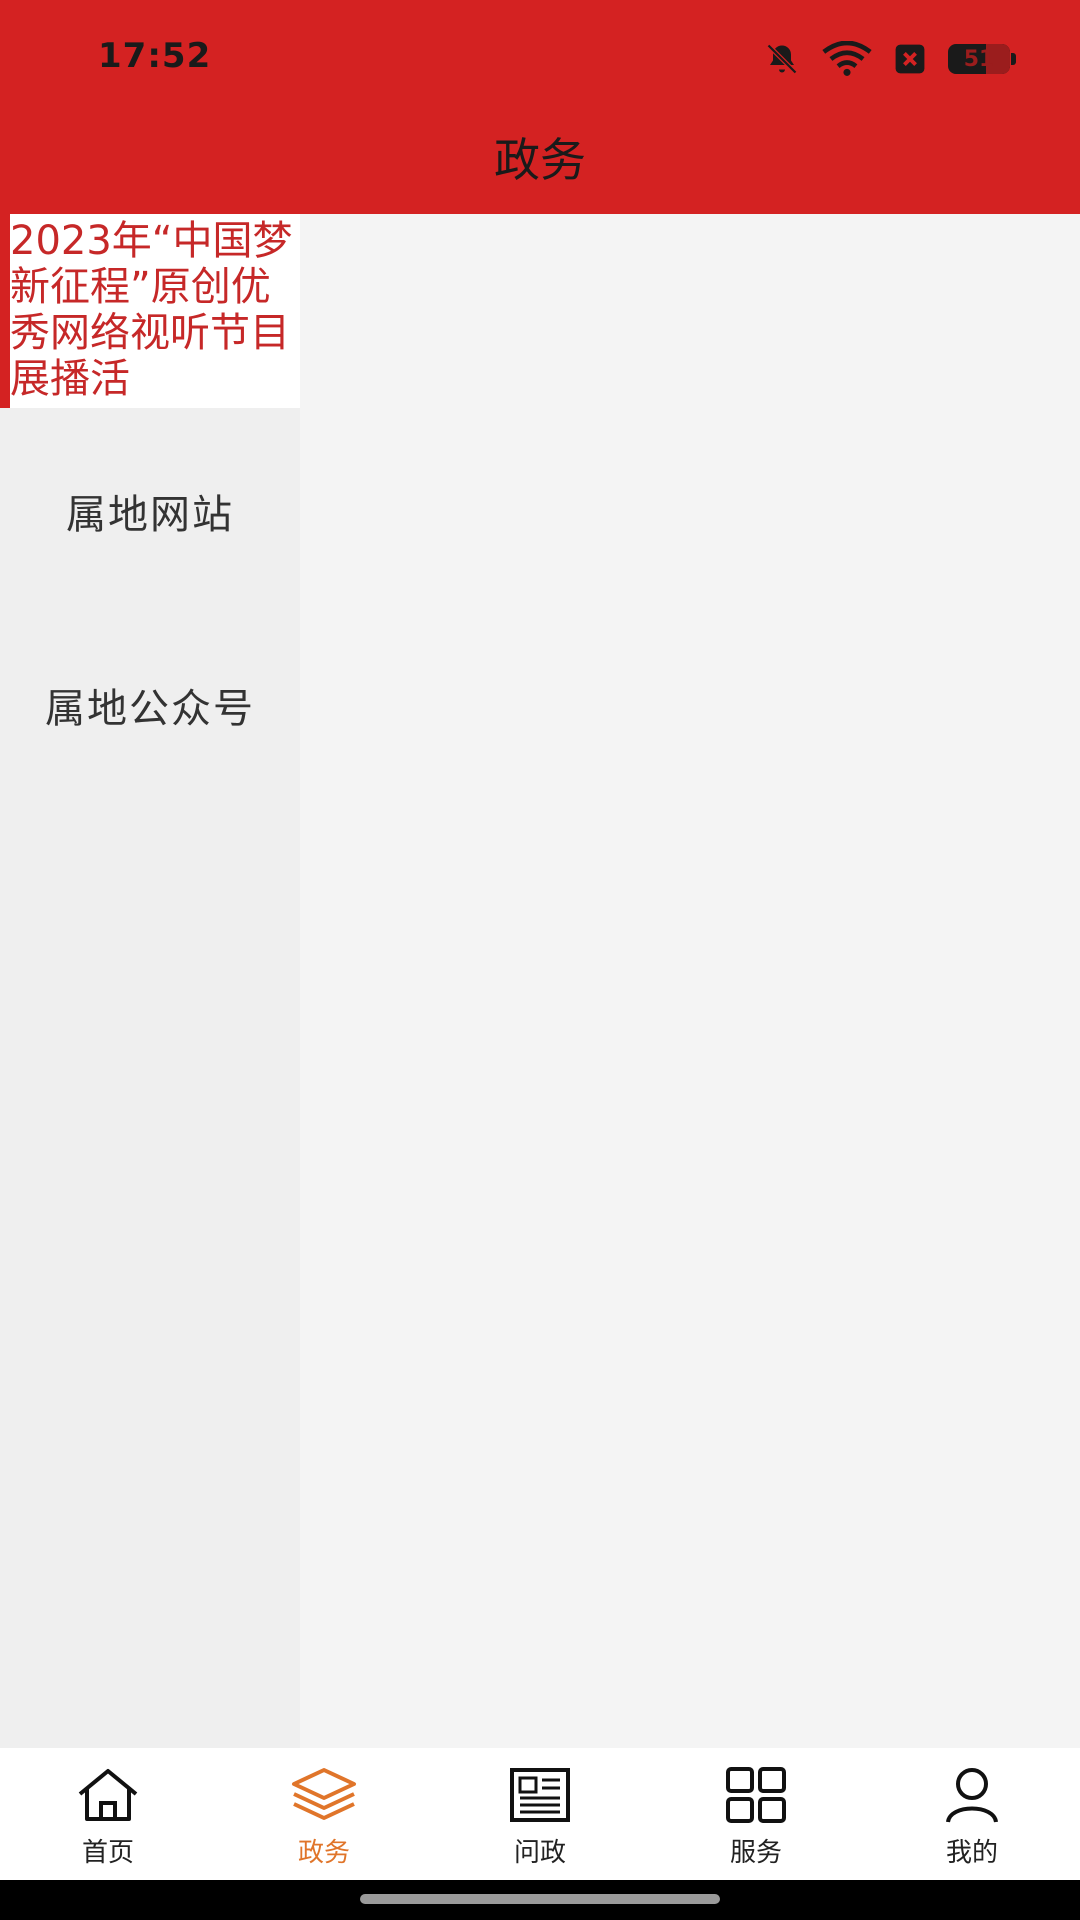 Image resolution: width=1080 pixels, height=1920 pixels. Describe the element at coordinates (5, 311) in the screenshot. I see `active-indicator` at that location.